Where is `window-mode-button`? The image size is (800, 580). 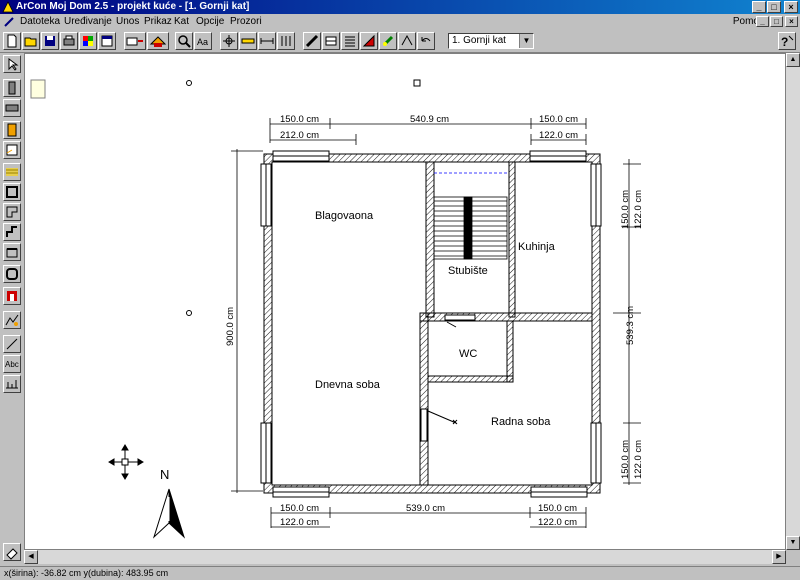
window-mode-button is located at coordinates (107, 41).